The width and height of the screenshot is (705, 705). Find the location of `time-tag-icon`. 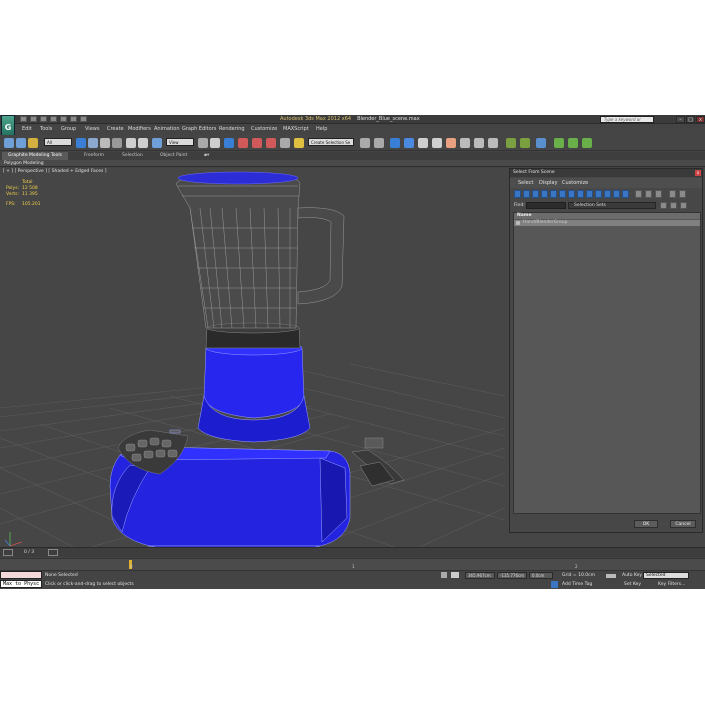

time-tag-icon is located at coordinates (554, 584).